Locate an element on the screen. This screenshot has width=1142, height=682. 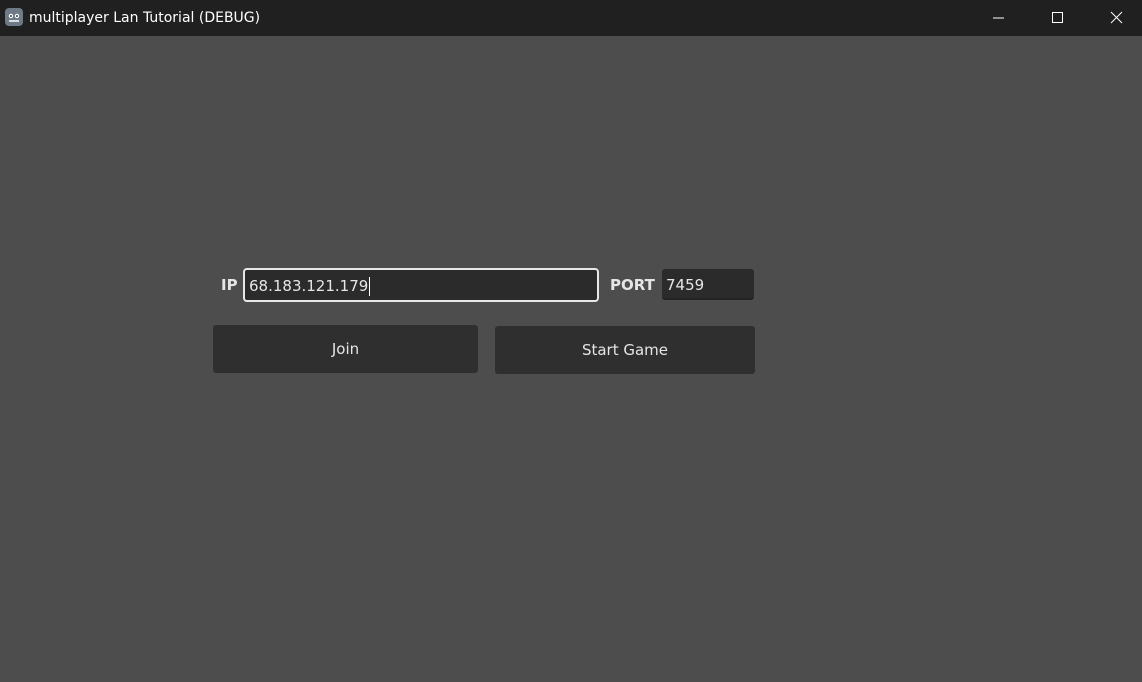
port-input-value: 7459 is located at coordinates (685, 285).